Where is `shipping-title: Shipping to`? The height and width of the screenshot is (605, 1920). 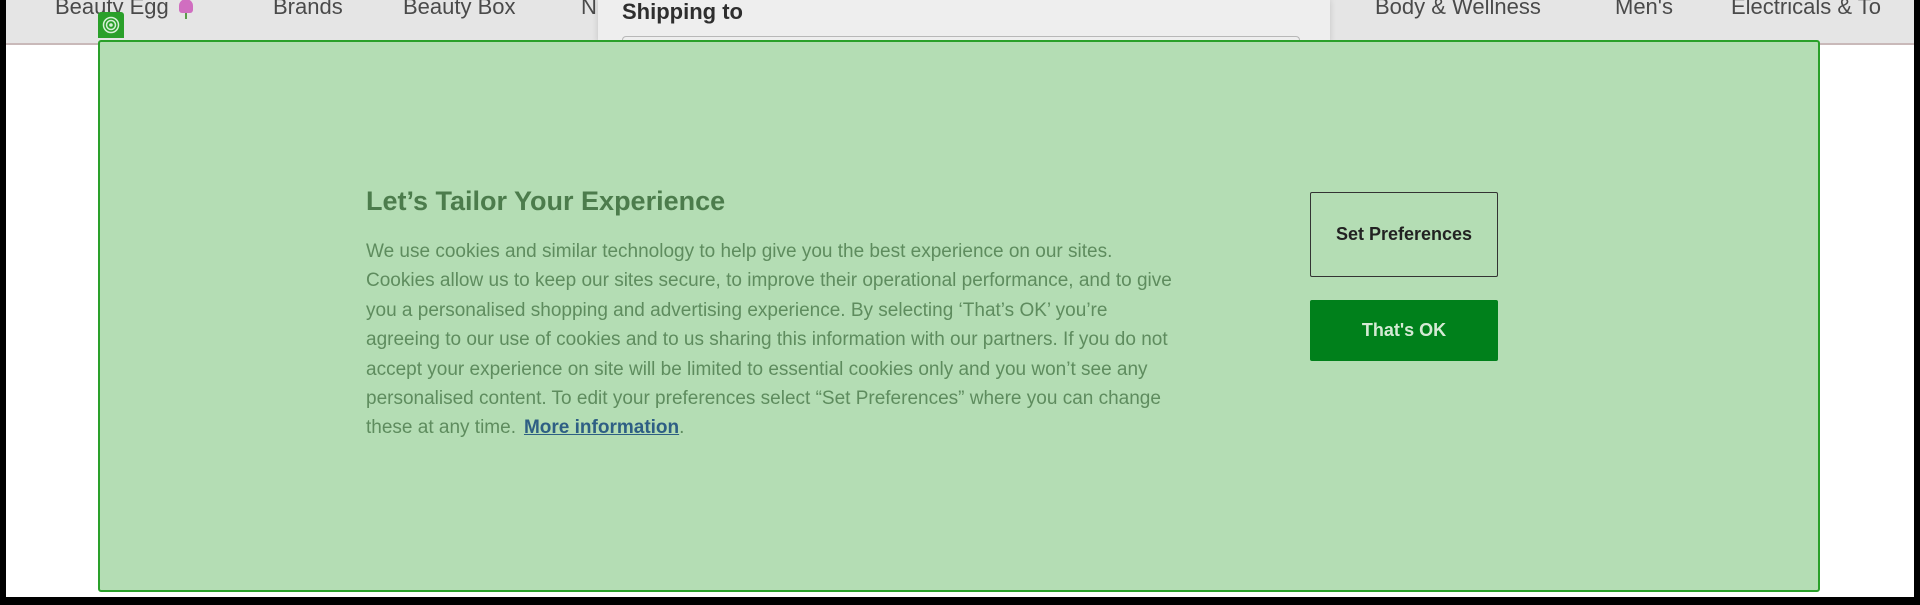
shipping-title: Shipping to is located at coordinates (682, 12).